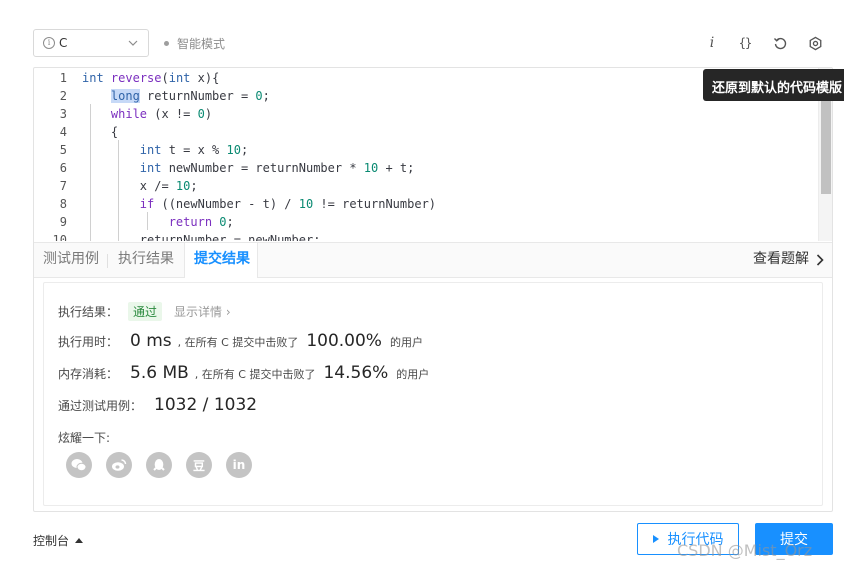 The image size is (844, 572). I want to click on line-number: 7, so click(63, 186).